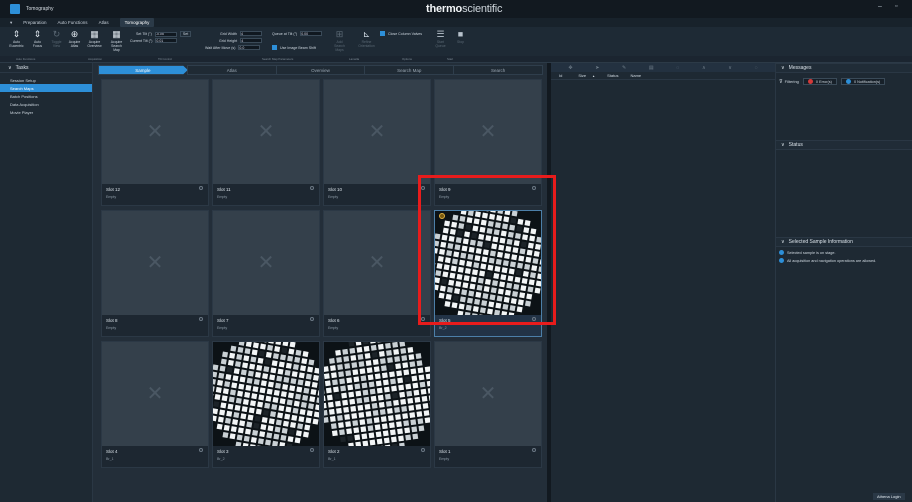  Describe the element at coordinates (166, 40) in the screenshot. I see `current-tilt-input` at that location.